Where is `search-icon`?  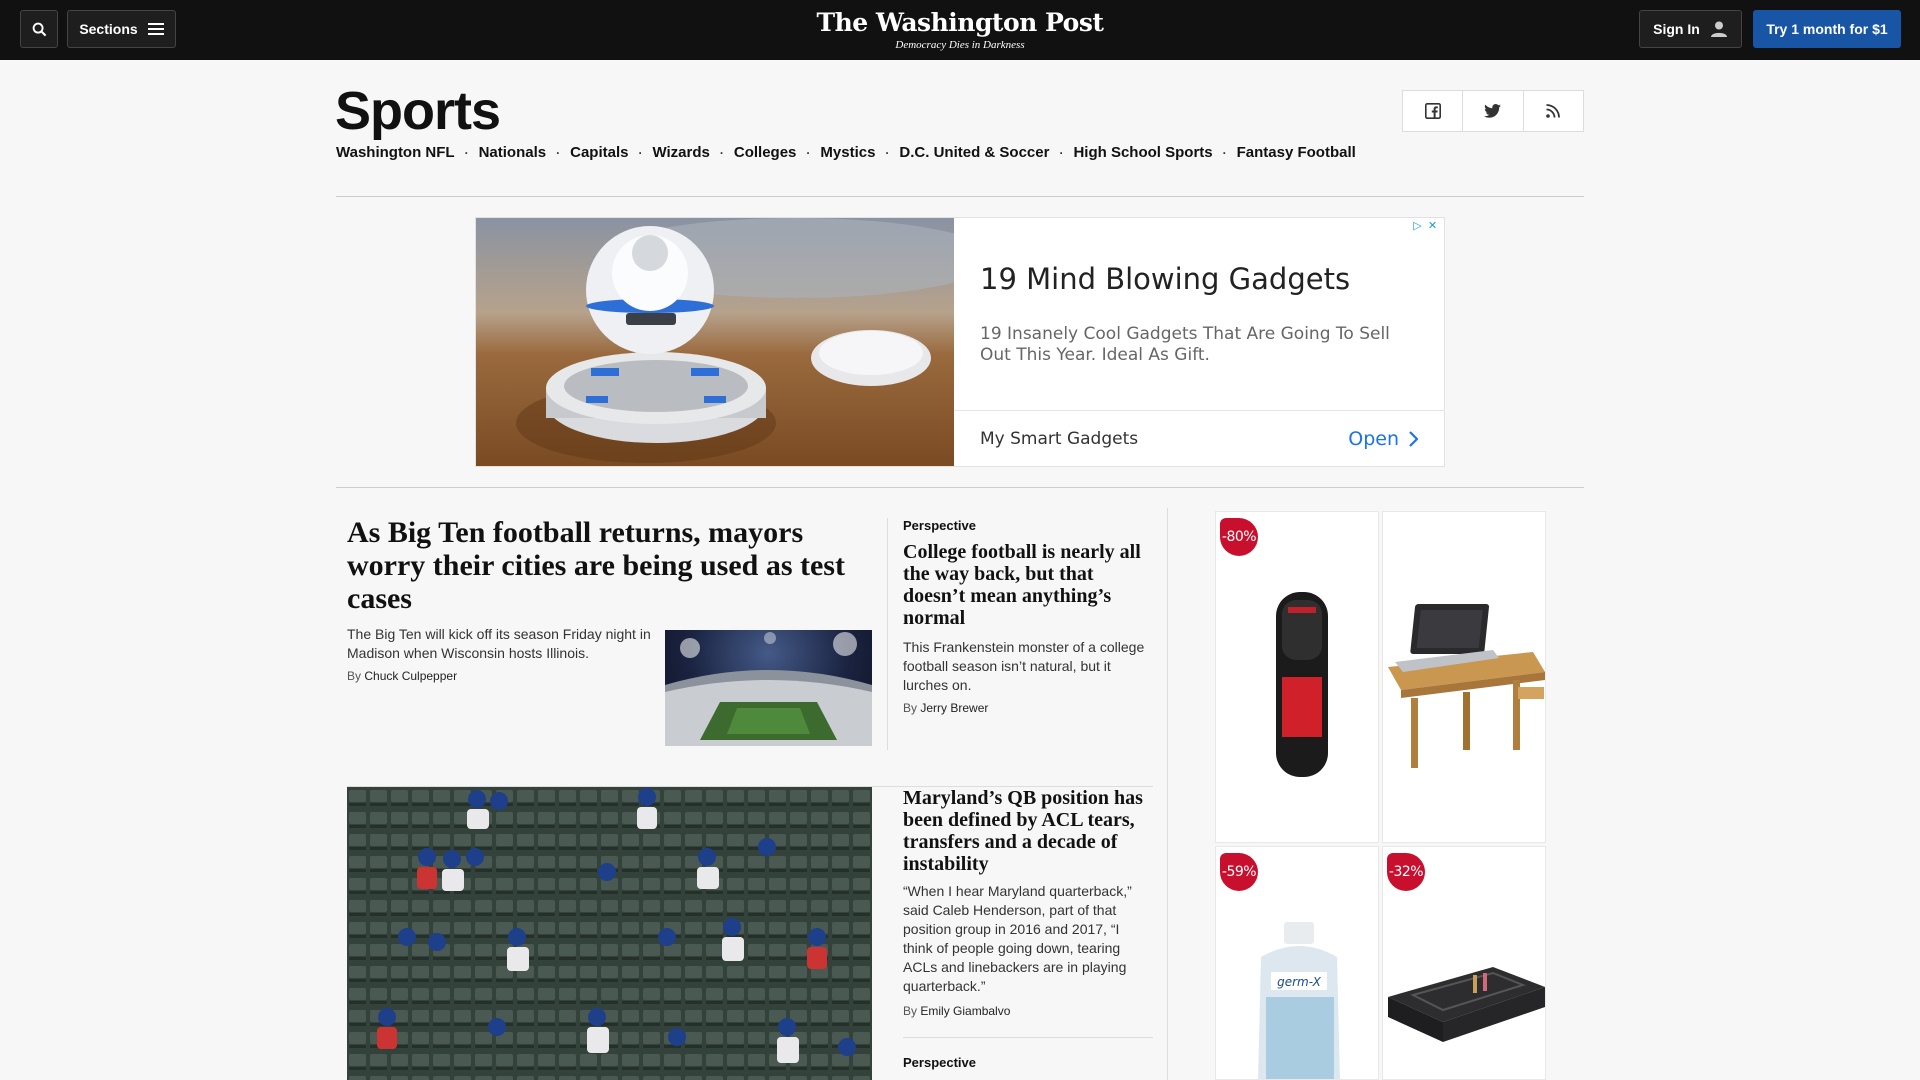 search-icon is located at coordinates (39, 29).